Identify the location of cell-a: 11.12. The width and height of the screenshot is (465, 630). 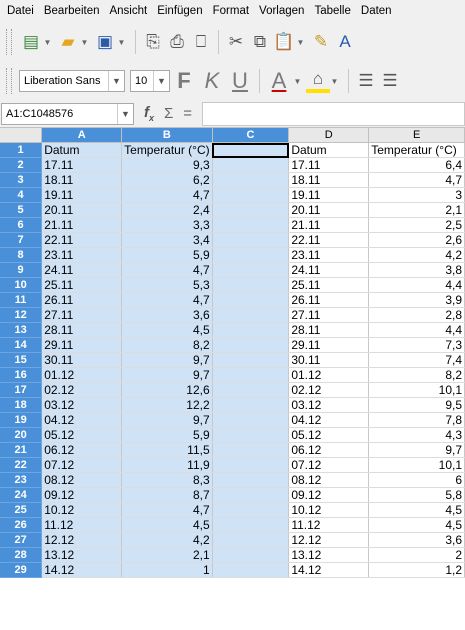
(82, 525).